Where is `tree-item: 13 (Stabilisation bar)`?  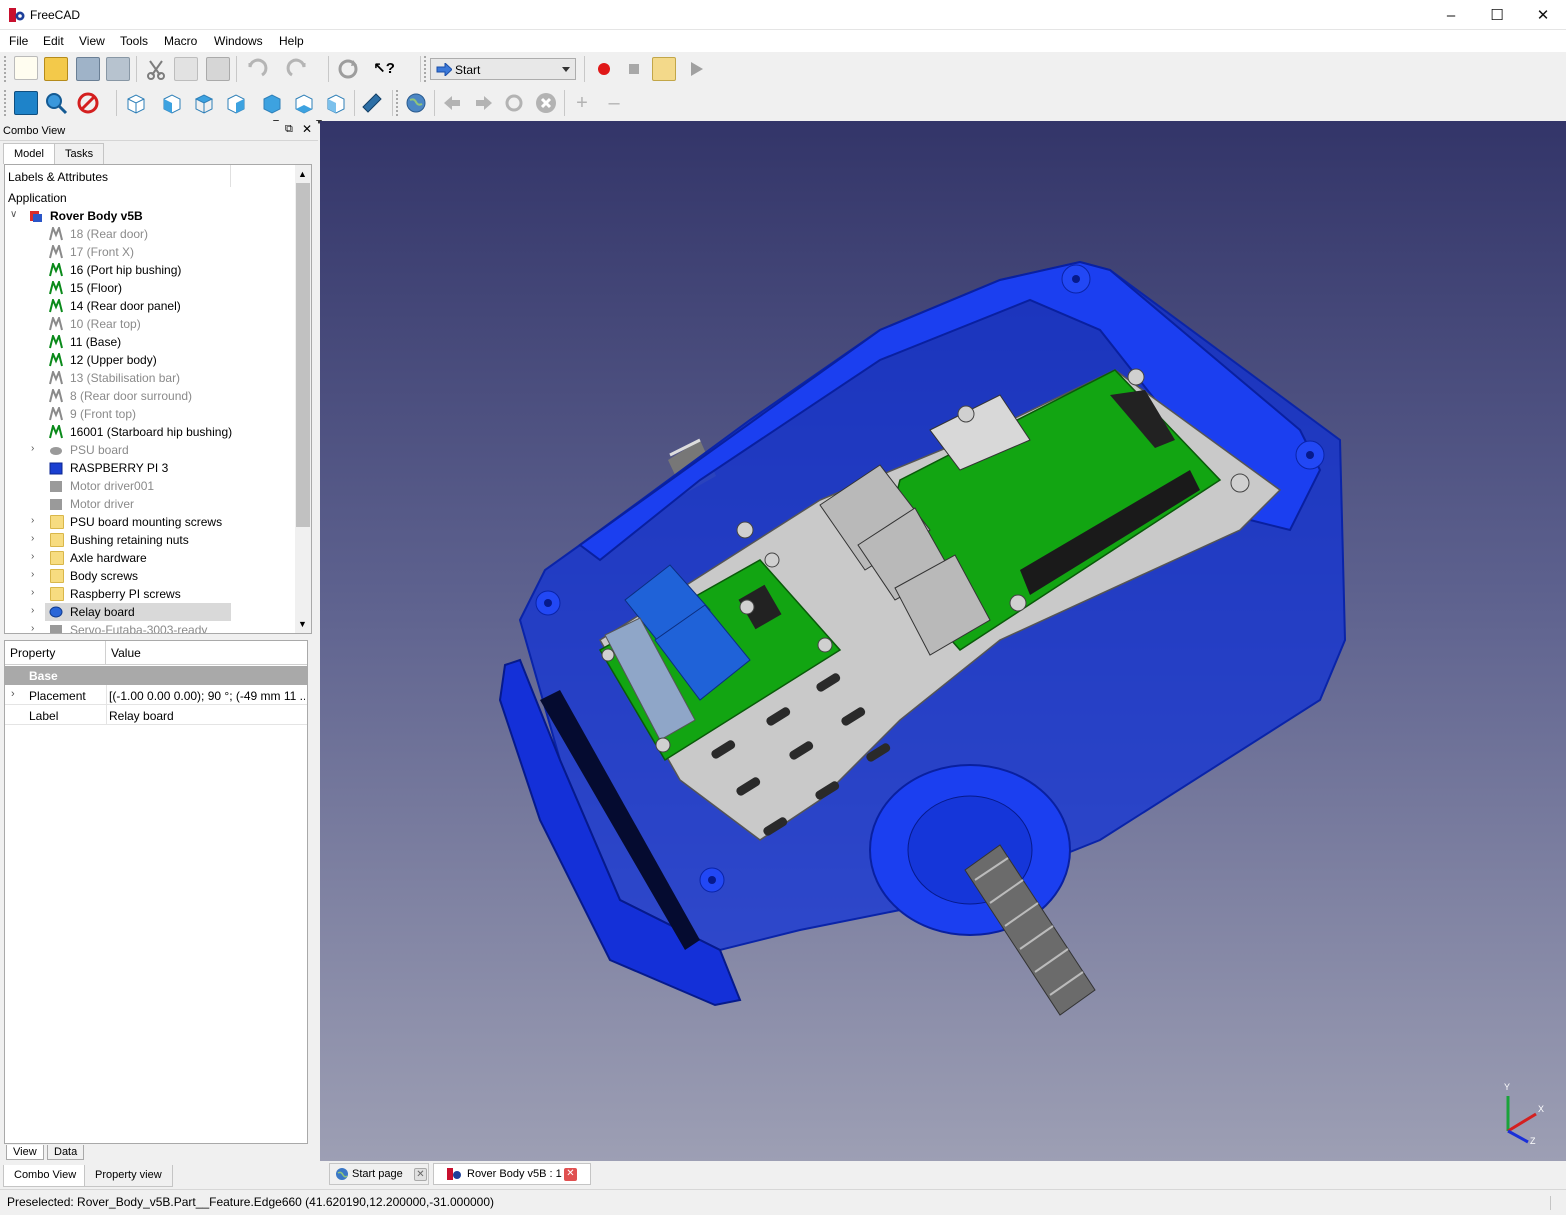 tree-item: 13 (Stabilisation bar) is located at coordinates (153, 378).